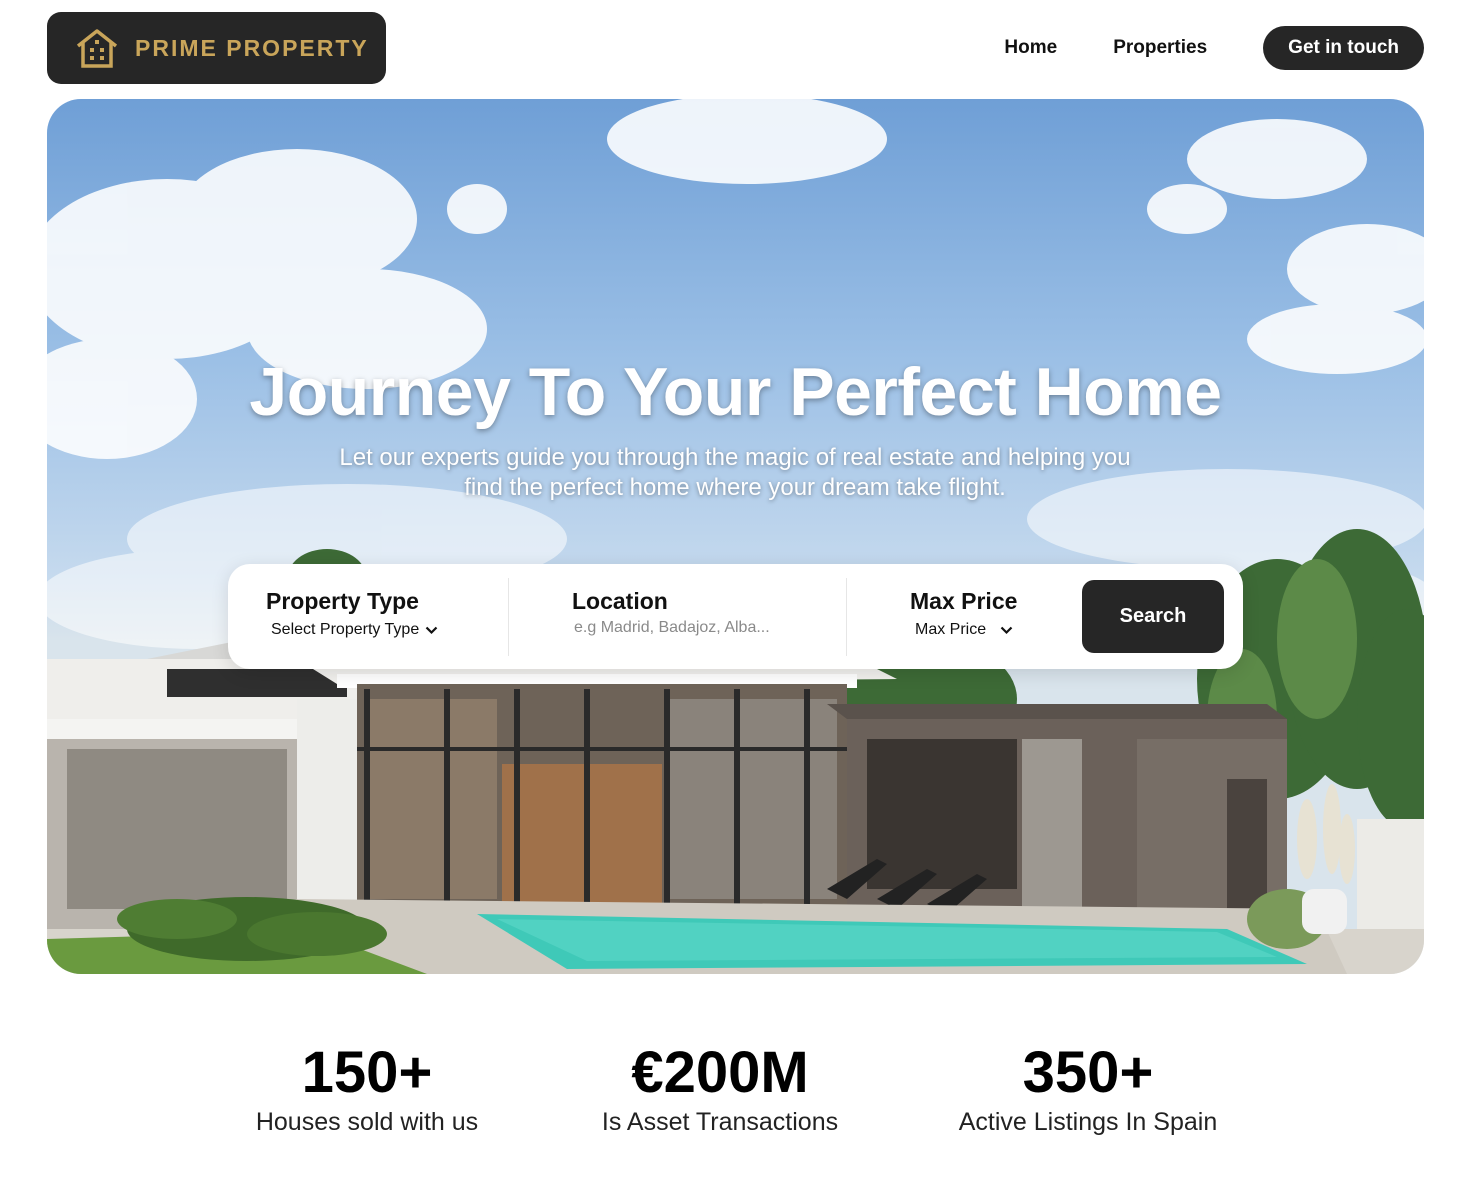 The height and width of the screenshot is (1191, 1473). I want to click on property-type-select: Select Property Type, so click(354, 630).